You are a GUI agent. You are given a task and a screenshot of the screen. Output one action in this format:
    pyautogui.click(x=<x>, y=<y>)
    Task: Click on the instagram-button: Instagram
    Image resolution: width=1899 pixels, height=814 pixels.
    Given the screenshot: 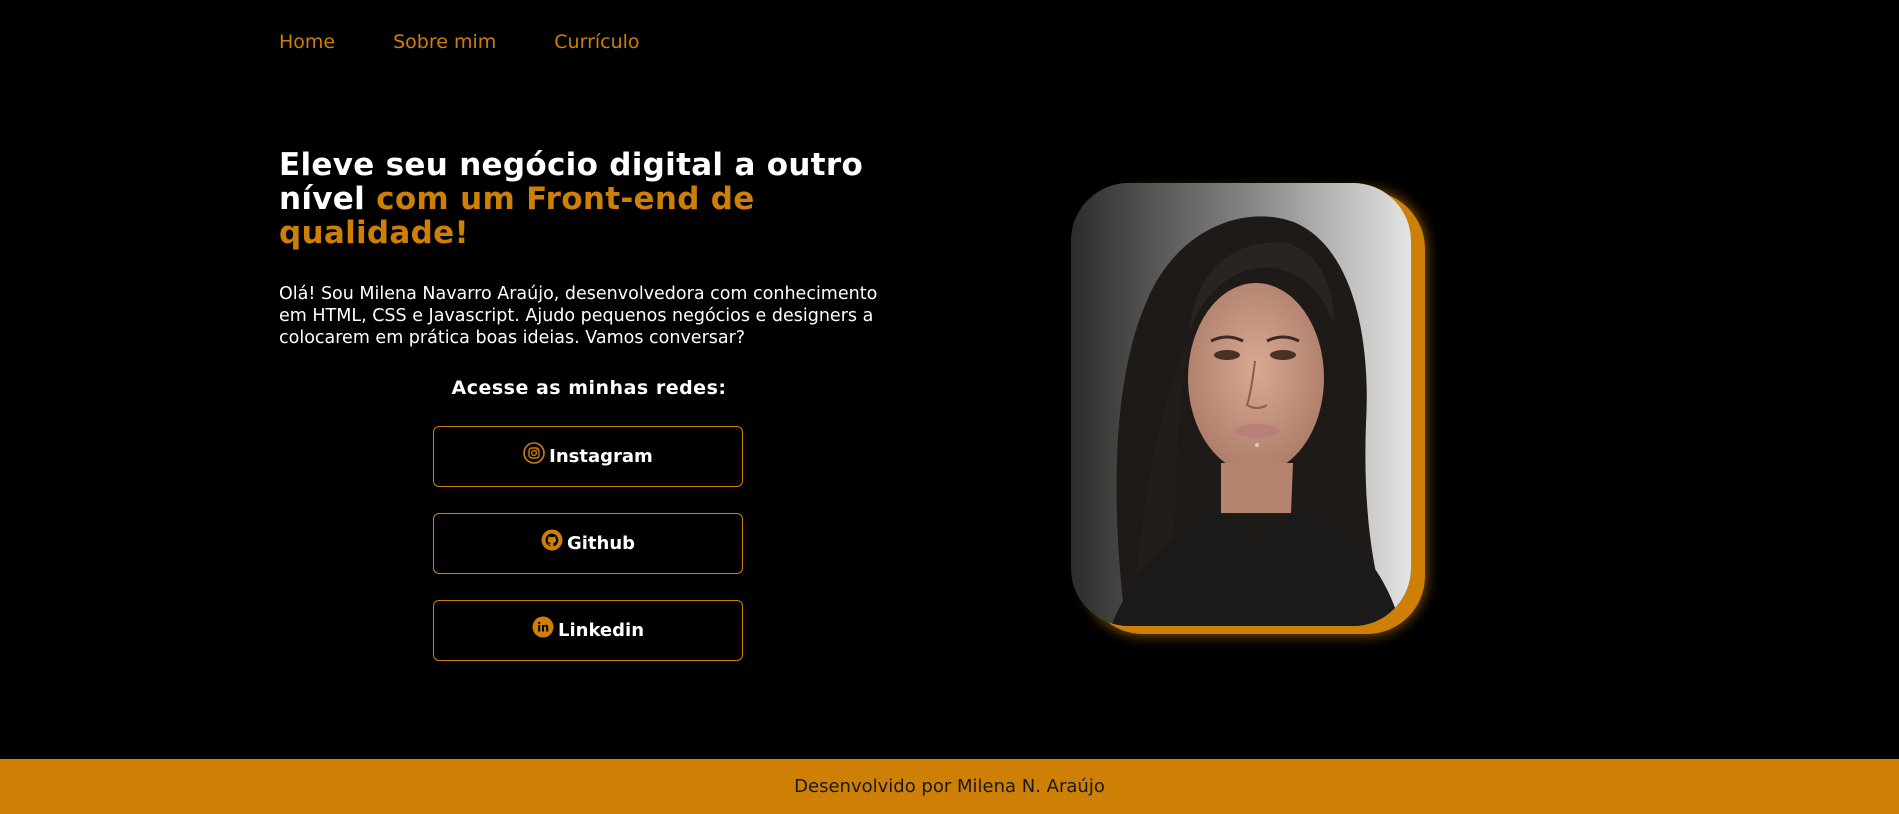 What is the action you would take?
    pyautogui.click(x=588, y=456)
    